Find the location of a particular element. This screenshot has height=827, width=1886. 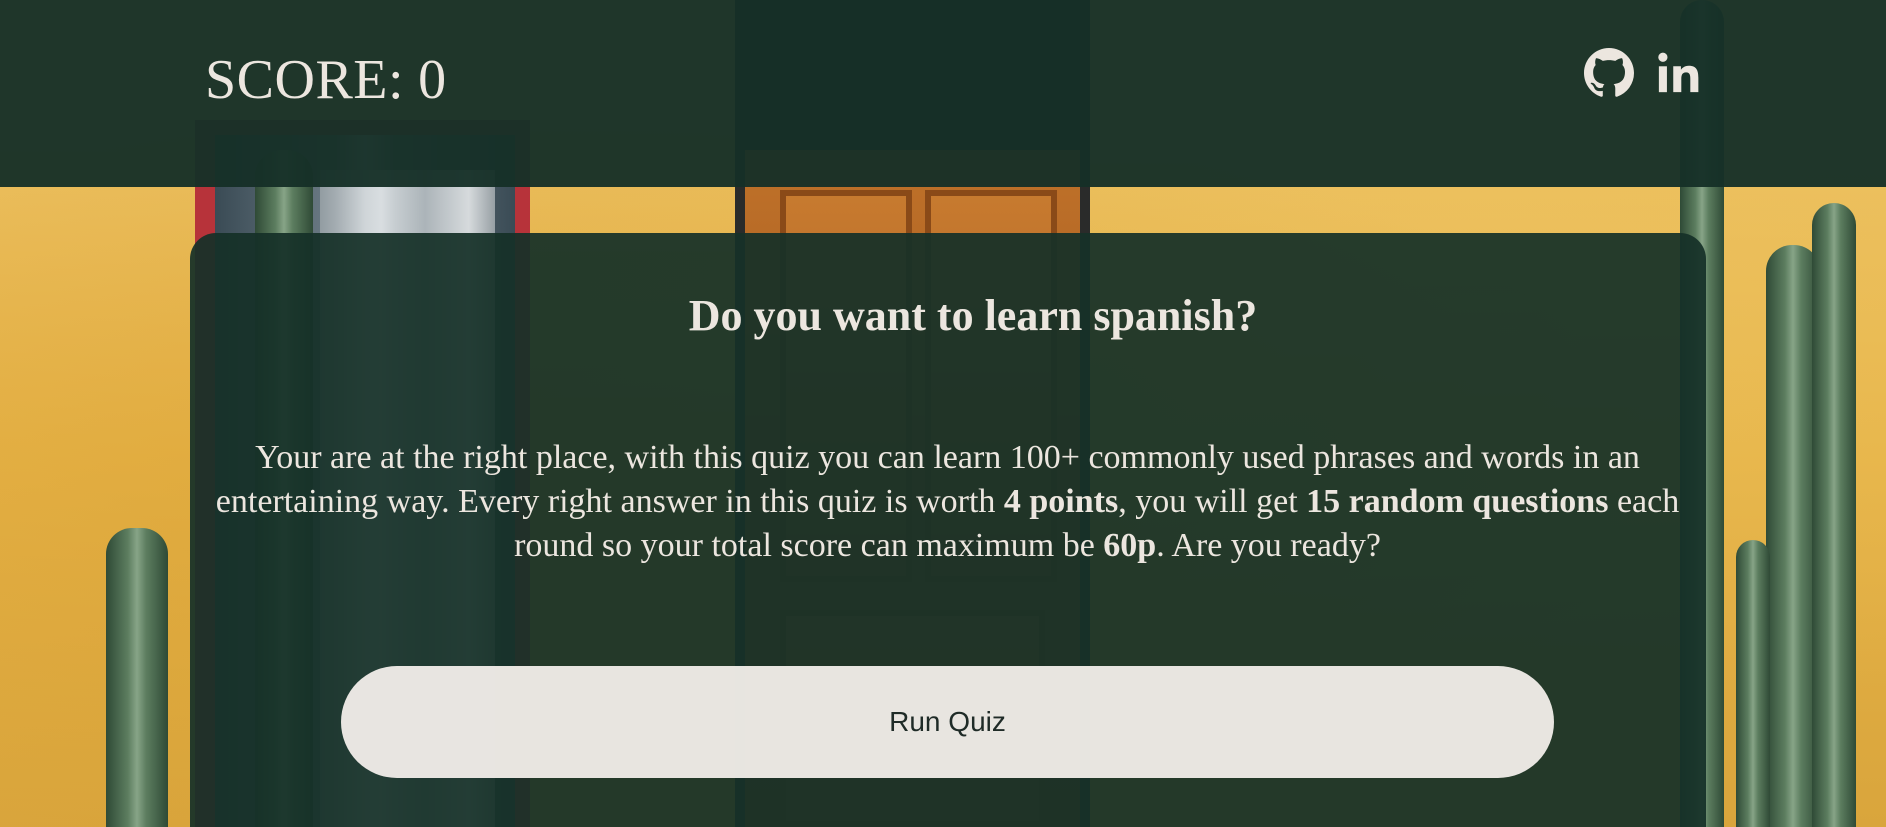

intro-highlight: 60p is located at coordinates (1130, 545).